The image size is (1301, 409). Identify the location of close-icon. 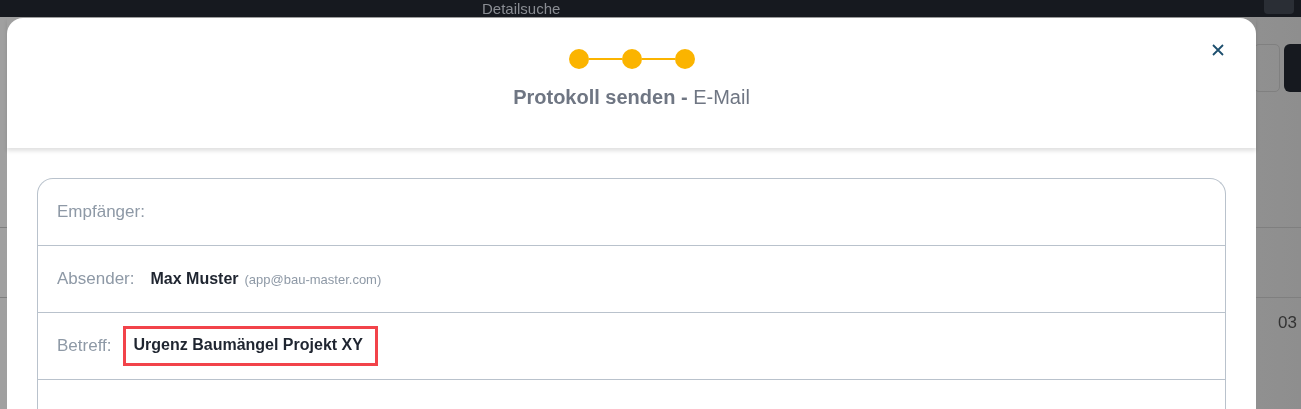
(1218, 50).